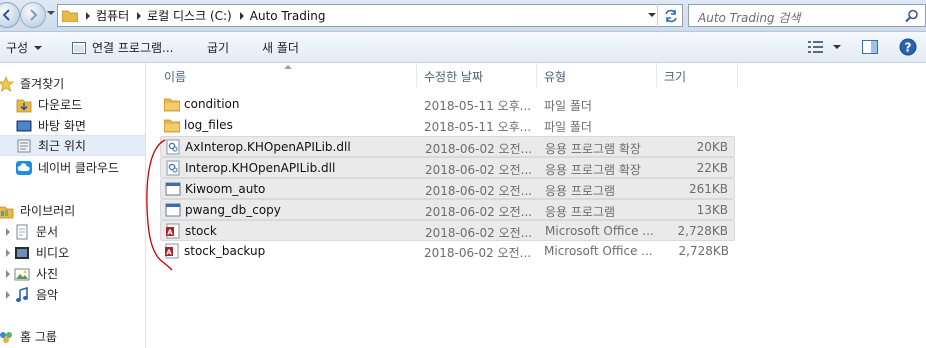 This screenshot has height=348, width=926. I want to click on column-header-type: 유형, so click(555, 76).